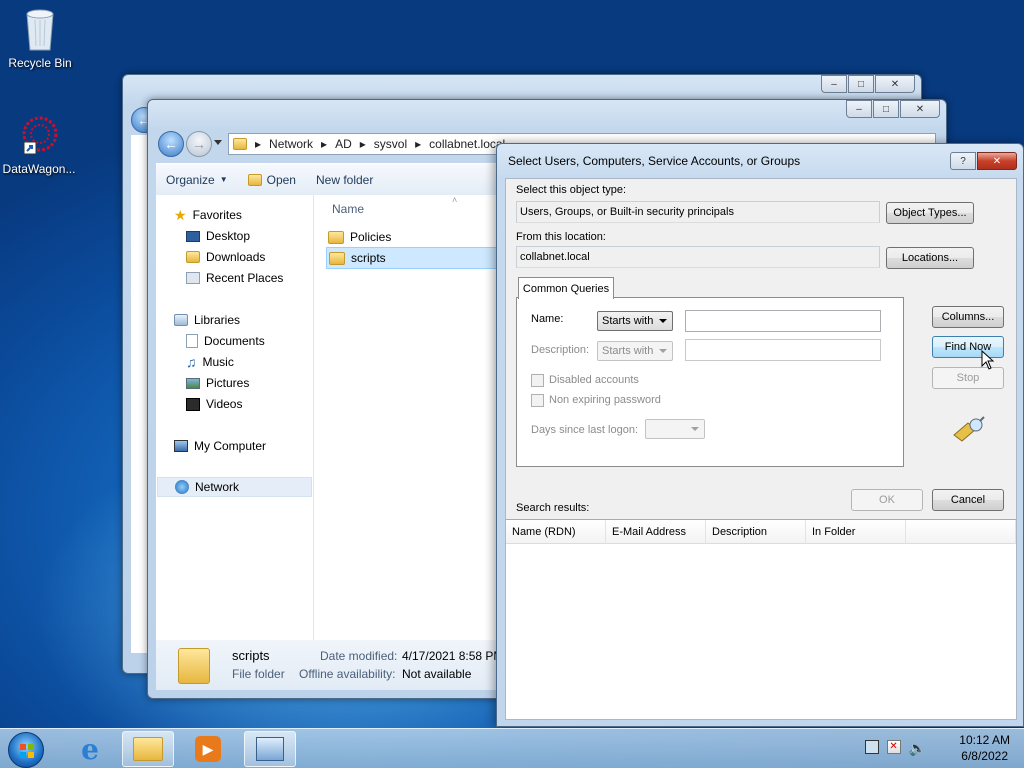 Image resolution: width=1024 pixels, height=768 pixels. What do you see at coordinates (359, 656) in the screenshot?
I see `details-modified-label: Date modified:` at bounding box center [359, 656].